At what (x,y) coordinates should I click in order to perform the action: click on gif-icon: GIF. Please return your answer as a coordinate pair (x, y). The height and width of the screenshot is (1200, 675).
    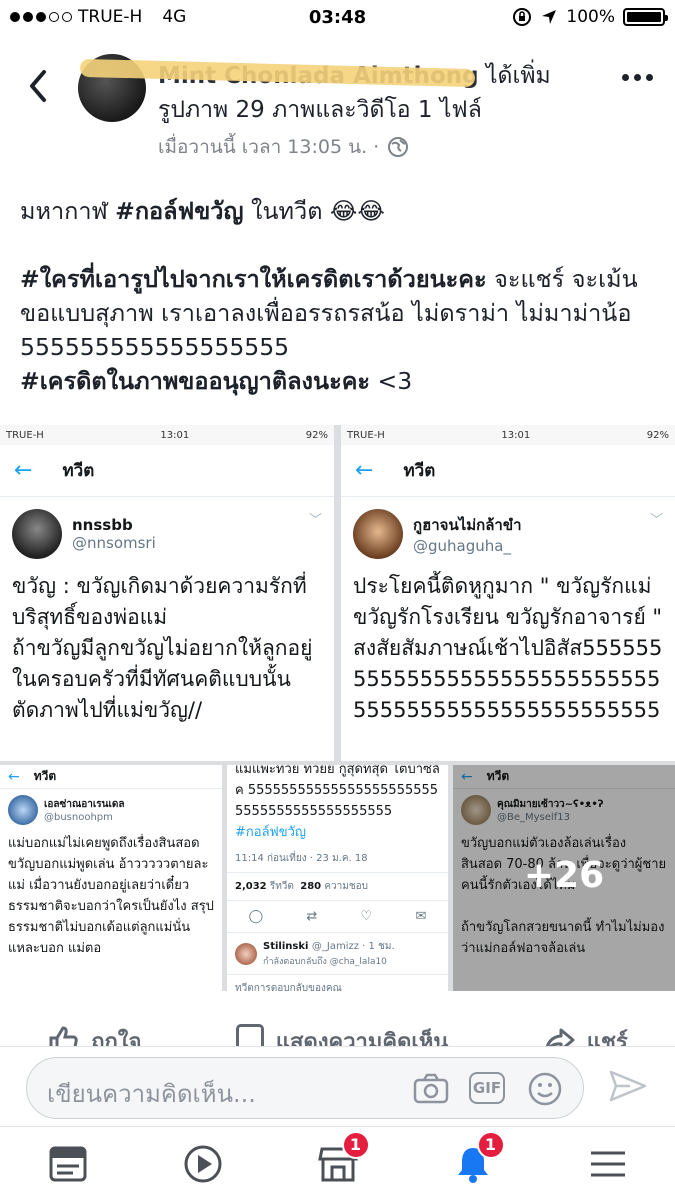
    Looking at the image, I should click on (487, 1088).